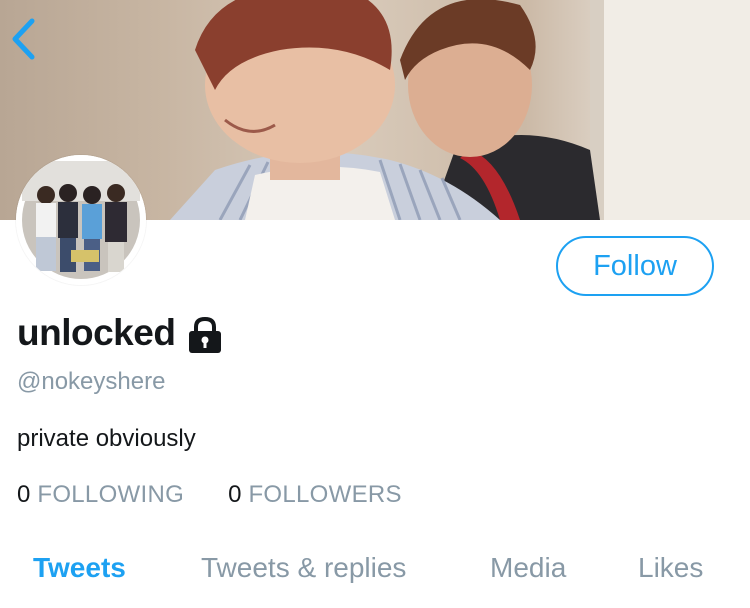  Describe the element at coordinates (235, 494) in the screenshot. I see `followers-count: 0` at that location.